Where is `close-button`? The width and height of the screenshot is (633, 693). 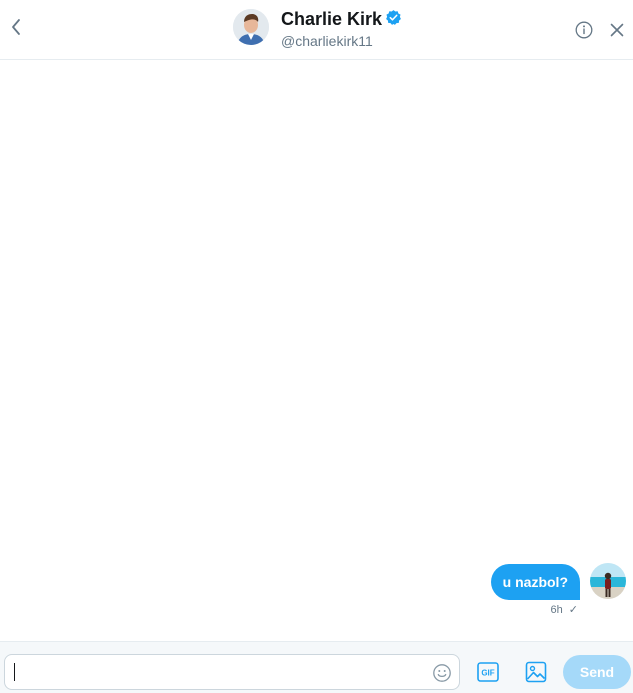 close-button is located at coordinates (617, 30).